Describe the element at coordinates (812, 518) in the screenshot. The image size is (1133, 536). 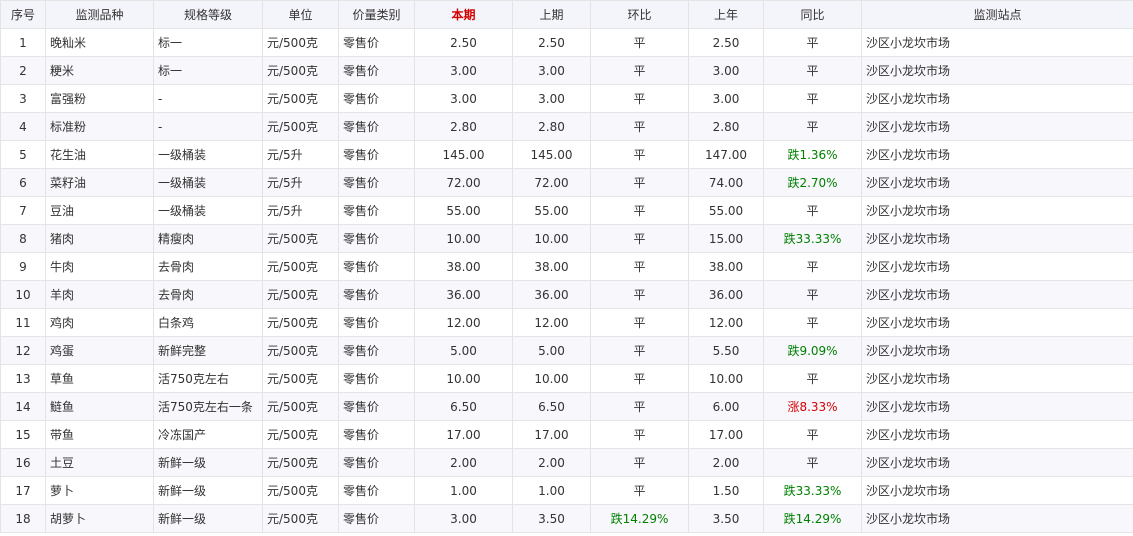
I see `cell-year-on-year: 跌14.29%` at that location.